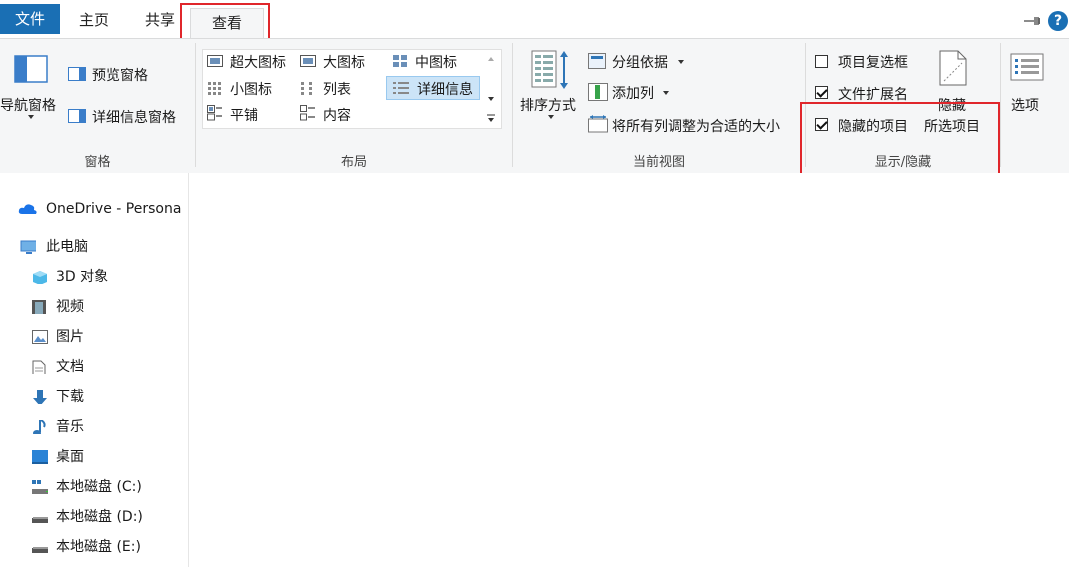  I want to click on checkmark-icon, so click(822, 92).